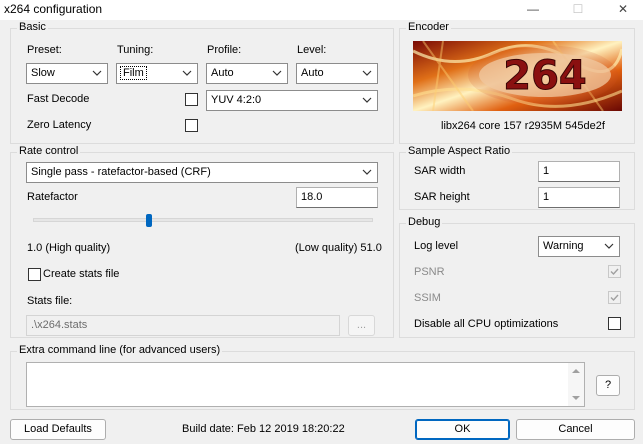  What do you see at coordinates (52, 197) in the screenshot?
I see `ratefactor-label: Ratefactor` at bounding box center [52, 197].